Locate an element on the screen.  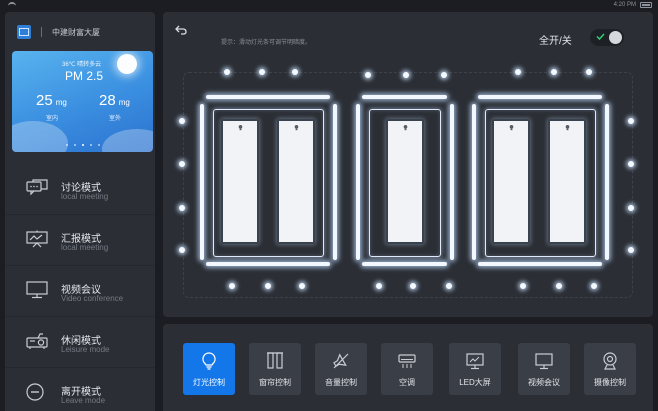
control-label: 音量控制 is located at coordinates (341, 382).